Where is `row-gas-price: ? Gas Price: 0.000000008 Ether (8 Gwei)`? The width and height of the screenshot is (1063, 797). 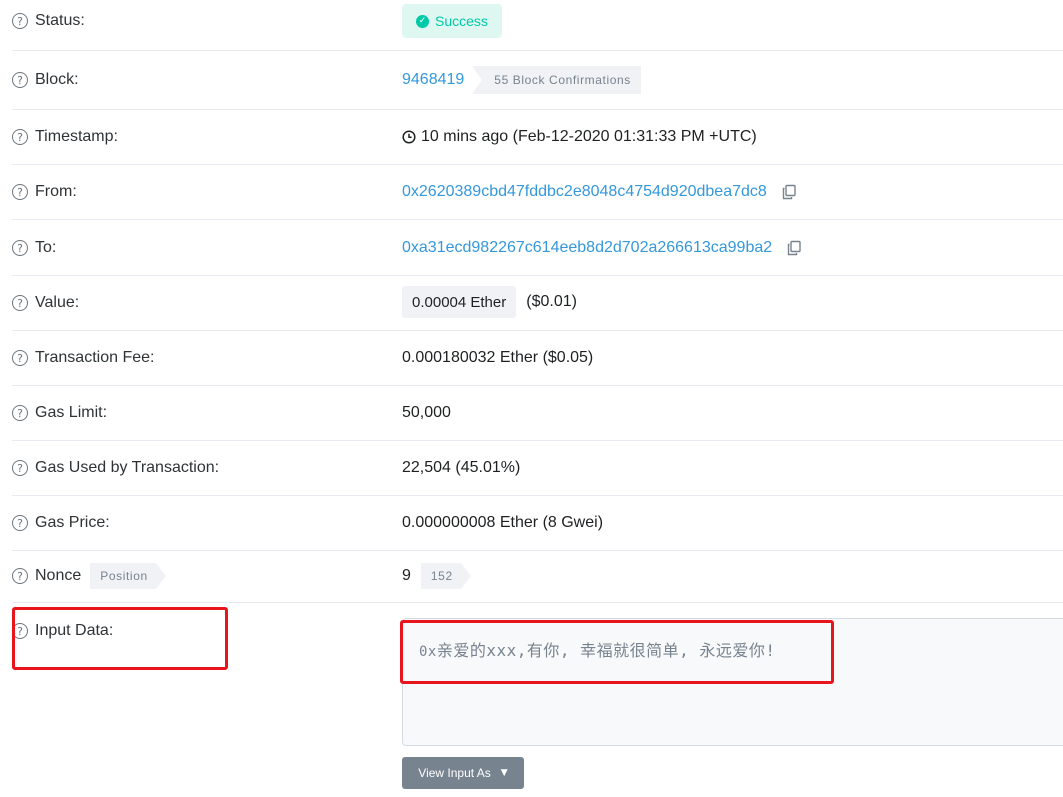
row-gas-price: ? Gas Price: 0.000000008 Ether (8 Gwei) is located at coordinates (537, 523).